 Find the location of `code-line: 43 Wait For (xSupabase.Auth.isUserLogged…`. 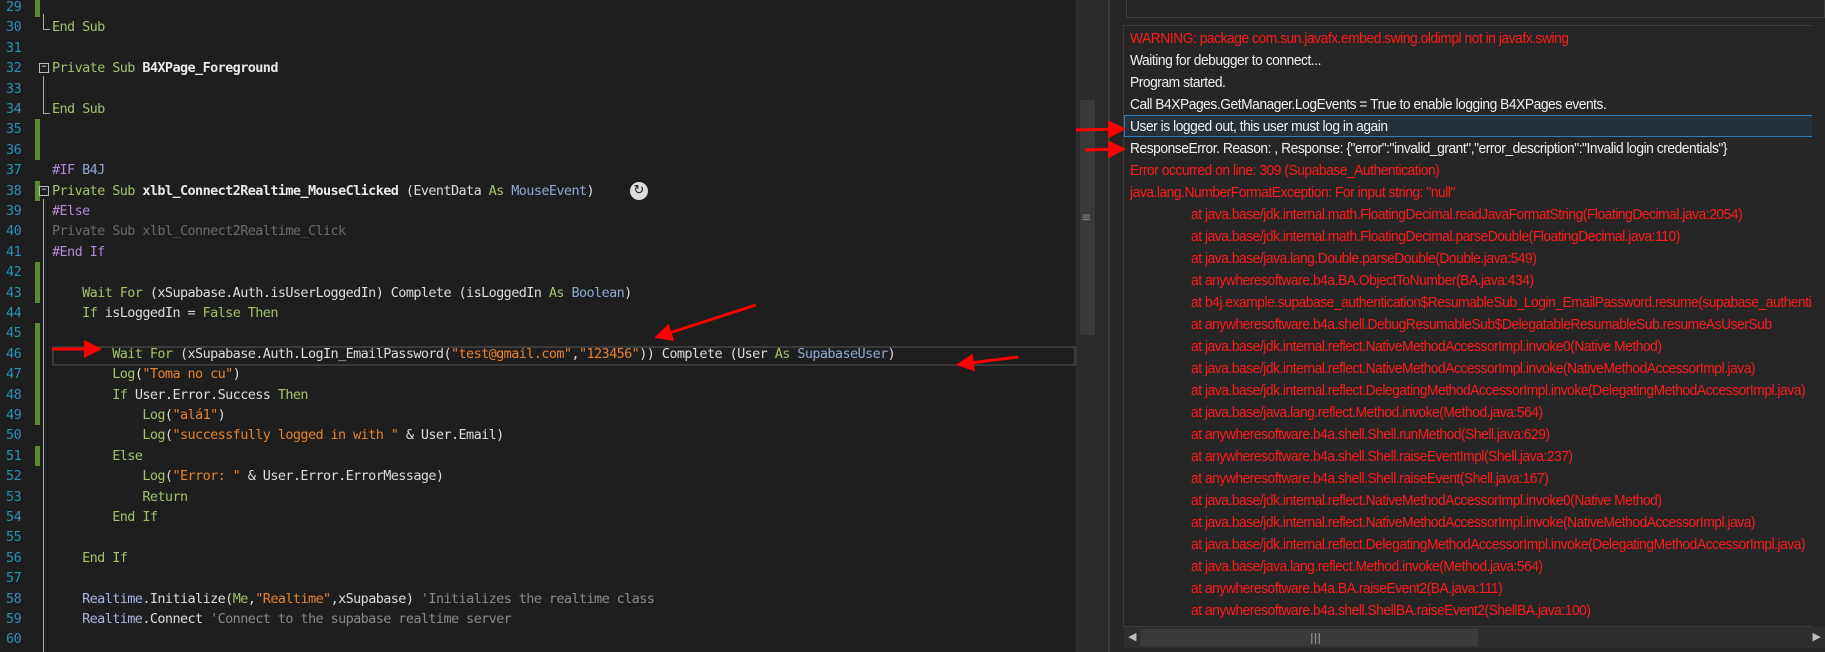

code-line: 43 Wait For (xSupabase.Auth.isUserLogged… is located at coordinates (316, 292).